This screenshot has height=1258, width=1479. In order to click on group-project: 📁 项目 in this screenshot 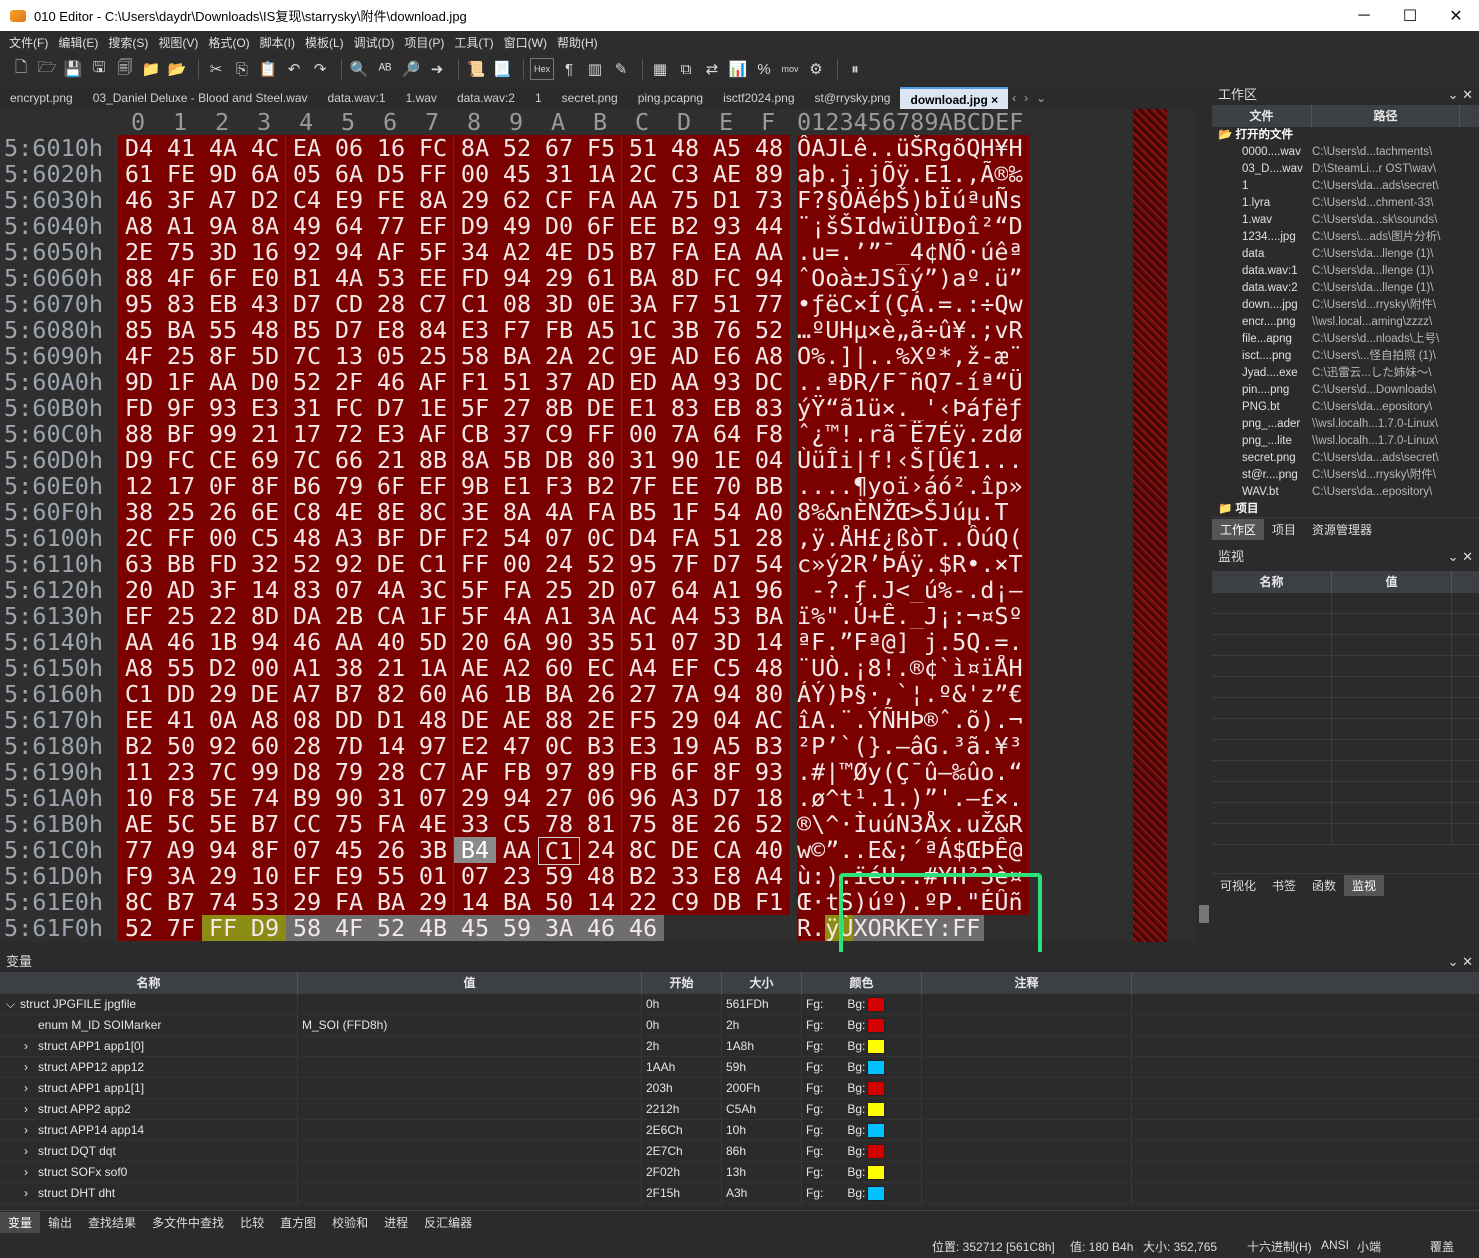, I will do `click(1345, 509)`.